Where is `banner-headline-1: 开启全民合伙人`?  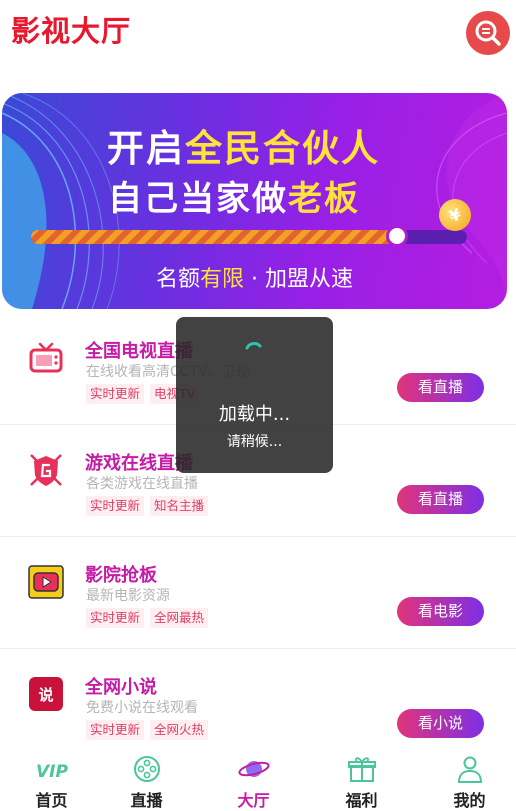
banner-headline-1: 开启全民合伙人 is located at coordinates (243, 148).